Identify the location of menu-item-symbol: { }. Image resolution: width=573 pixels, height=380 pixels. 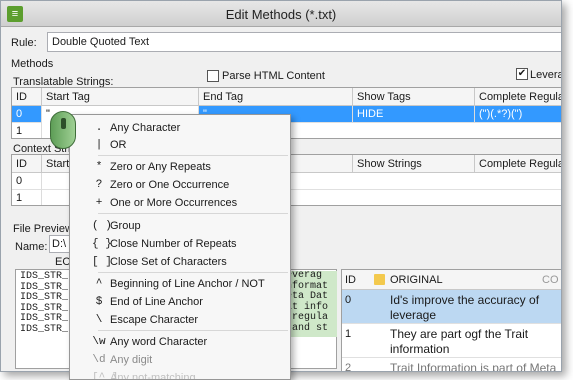
(102, 244).